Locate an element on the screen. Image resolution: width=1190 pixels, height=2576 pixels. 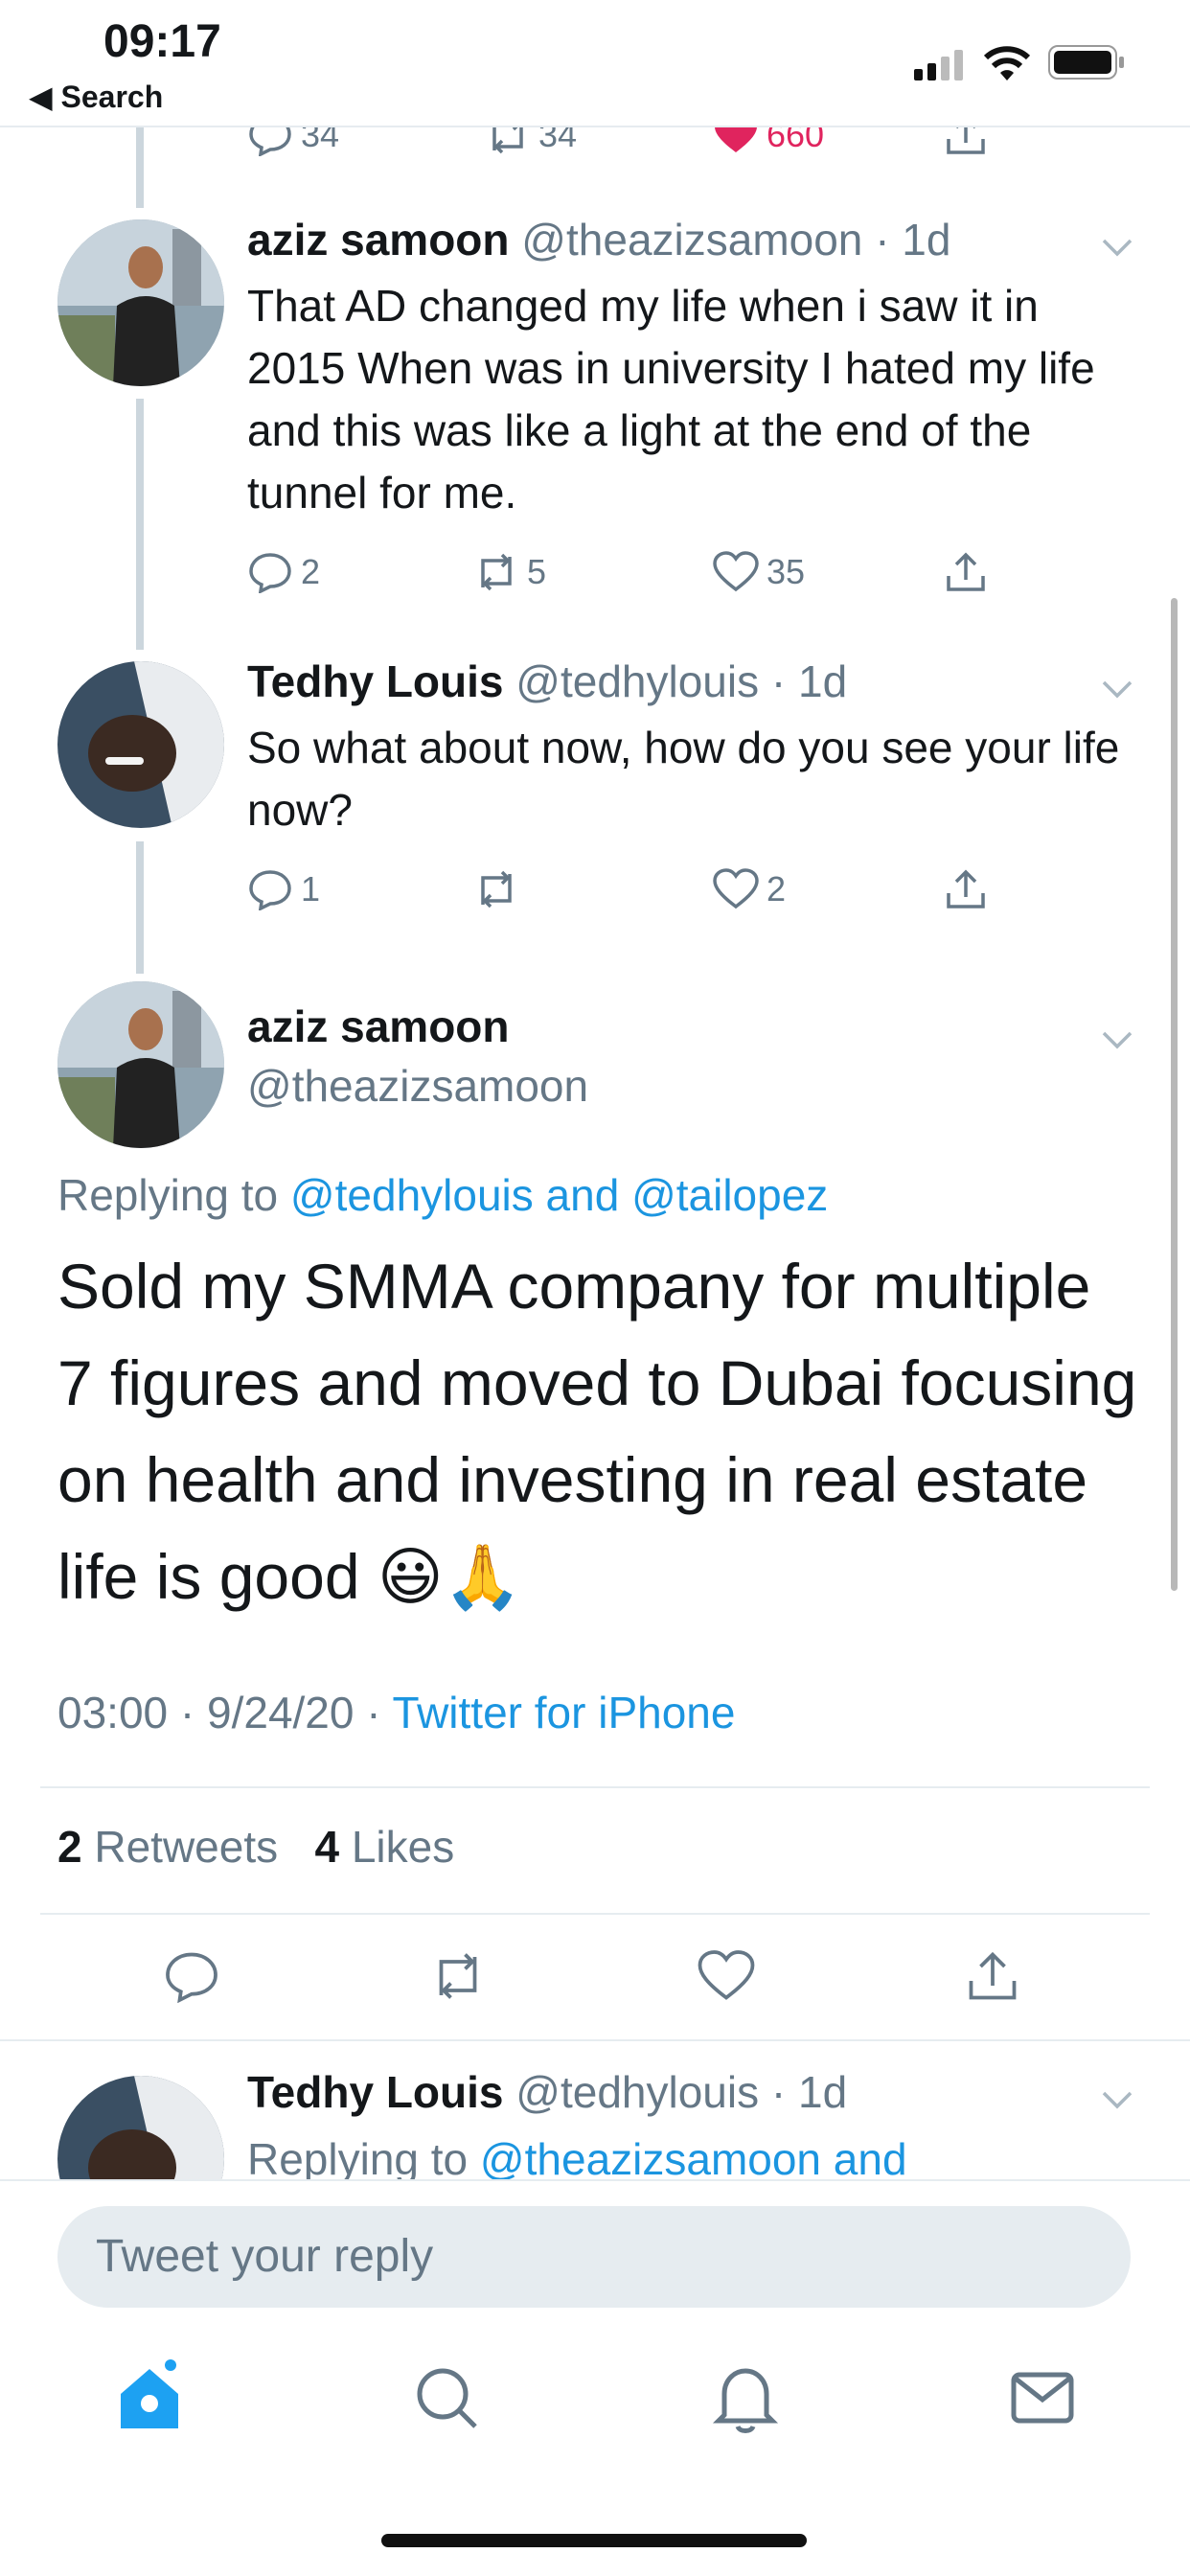
tab-home is located at coordinates (150, 2397).